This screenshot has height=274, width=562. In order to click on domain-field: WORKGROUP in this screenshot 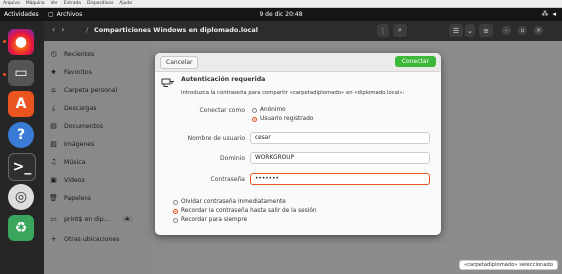, I will do `click(340, 158)`.